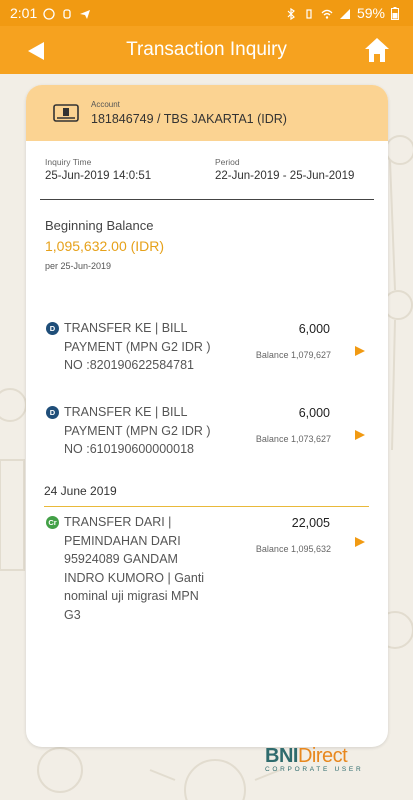 Image resolution: width=413 pixels, height=800 pixels. What do you see at coordinates (24, 13) in the screenshot?
I see `status-time: 2:01` at bounding box center [24, 13].